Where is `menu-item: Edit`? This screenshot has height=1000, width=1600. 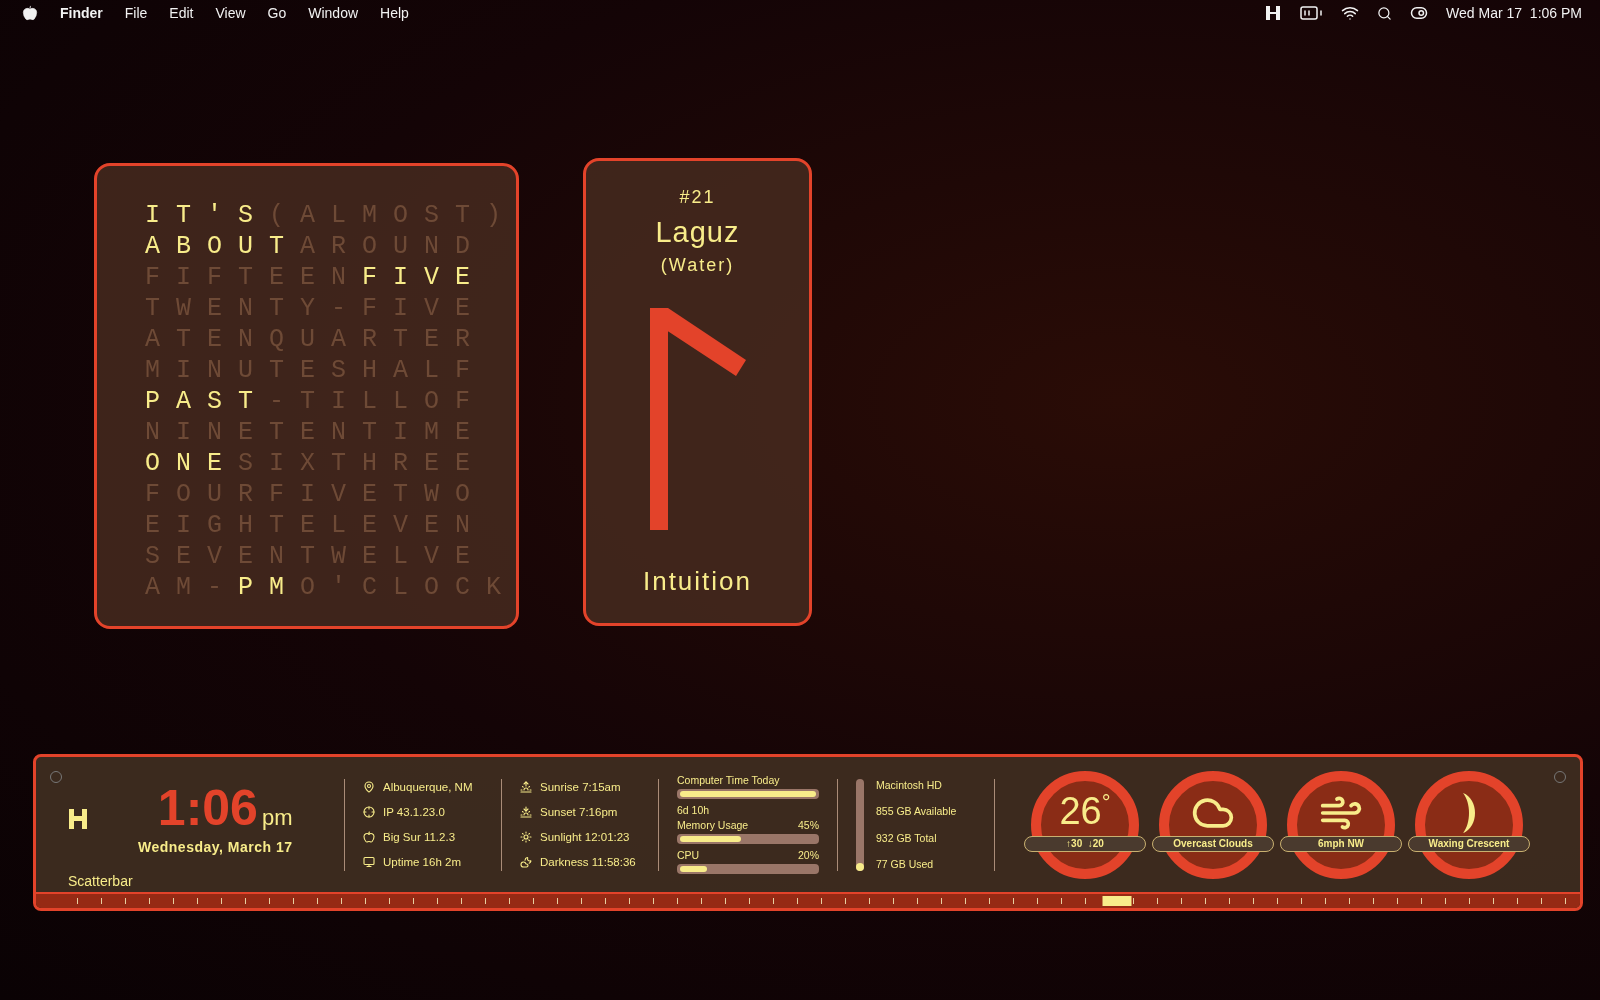
menu-item: Edit is located at coordinates (181, 13).